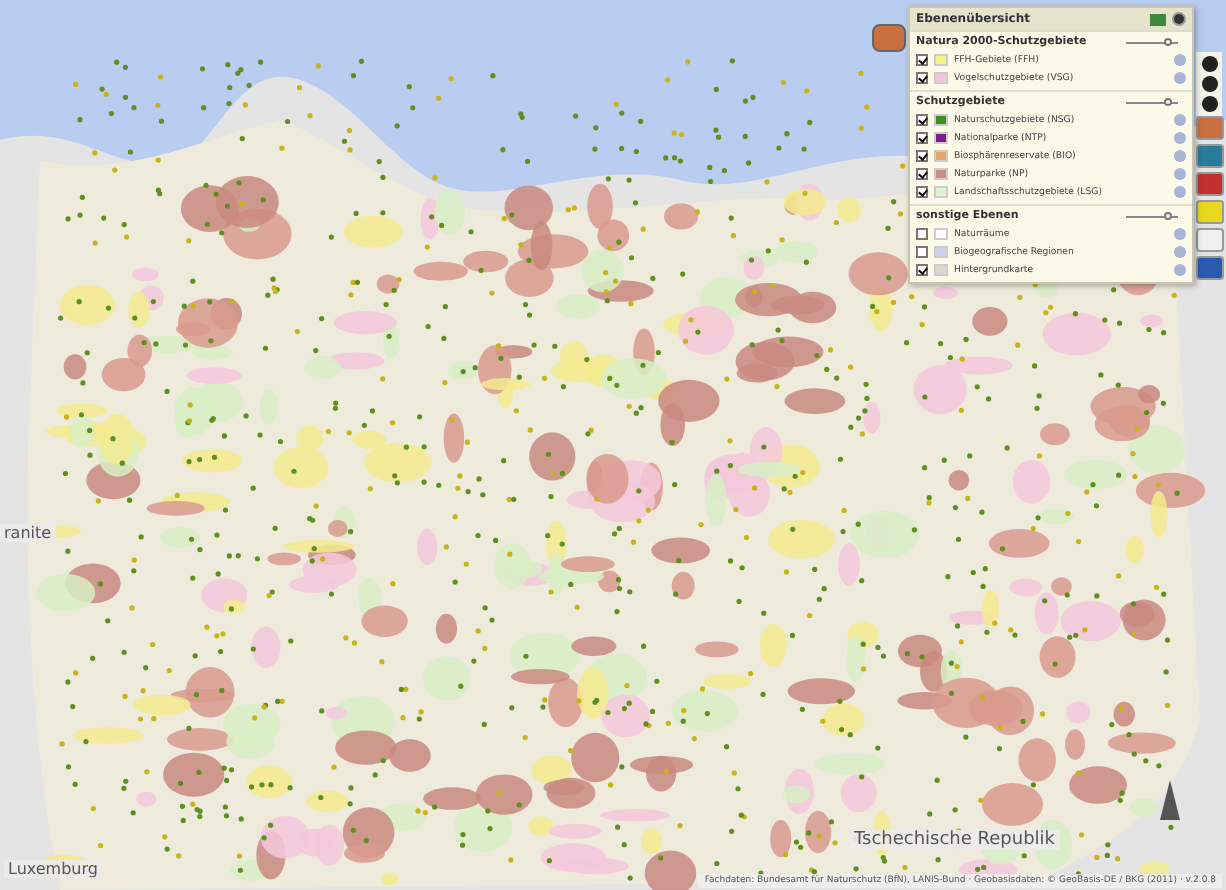  Describe the element at coordinates (955, 840) in the screenshot. I see `map-label: Tschechische Republik` at that location.